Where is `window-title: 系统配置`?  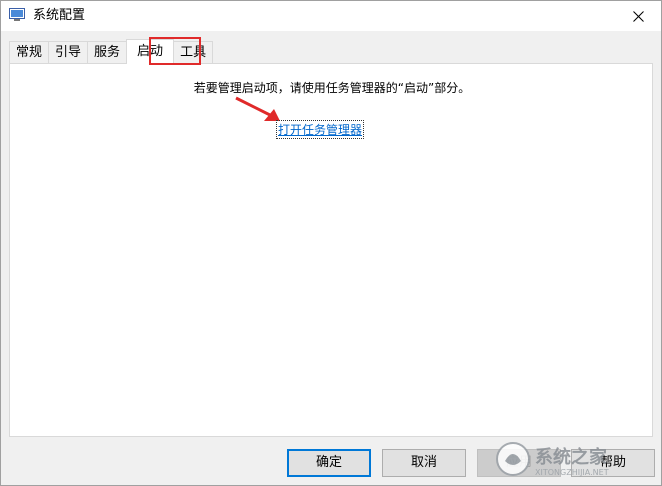
window-title: 系统配置 is located at coordinates (59, 15).